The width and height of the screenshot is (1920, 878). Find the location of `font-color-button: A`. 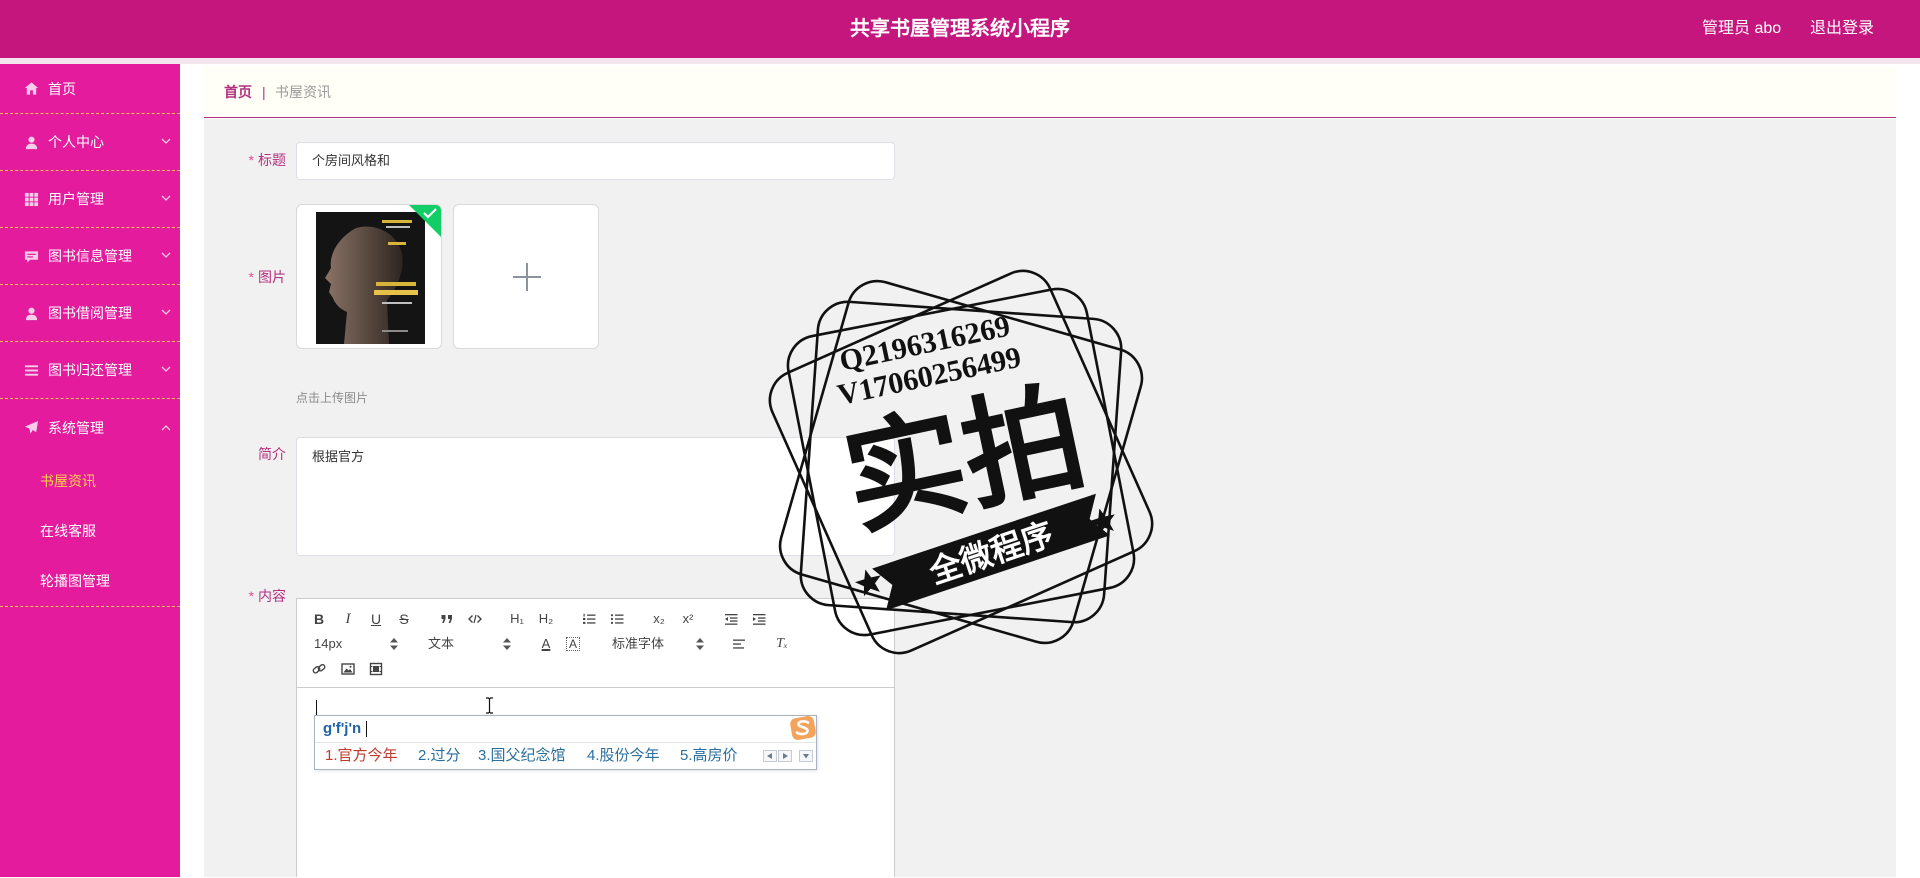

font-color-button: A is located at coordinates (546, 644).